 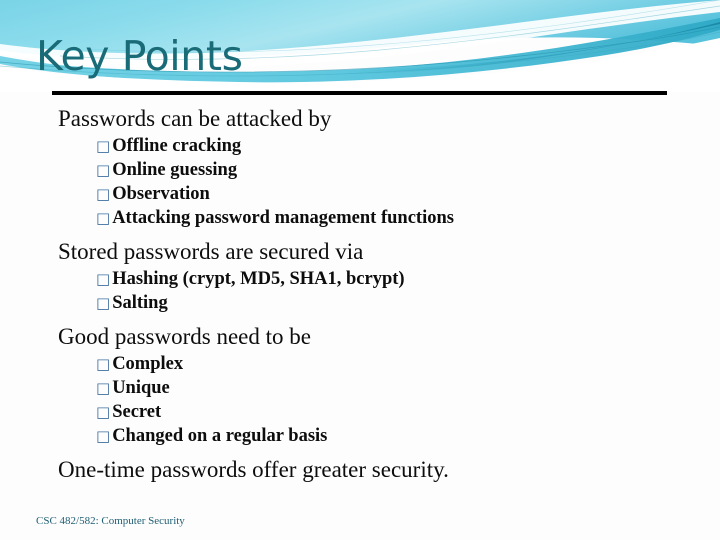 What do you see at coordinates (177, 146) in the screenshot?
I see `list-item-label: Offline cracking` at bounding box center [177, 146].